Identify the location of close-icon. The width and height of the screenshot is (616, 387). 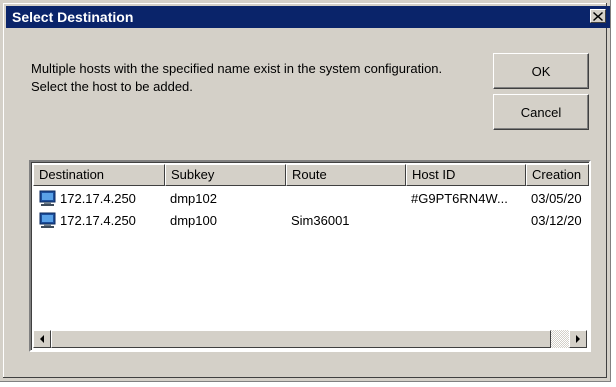
(598, 16).